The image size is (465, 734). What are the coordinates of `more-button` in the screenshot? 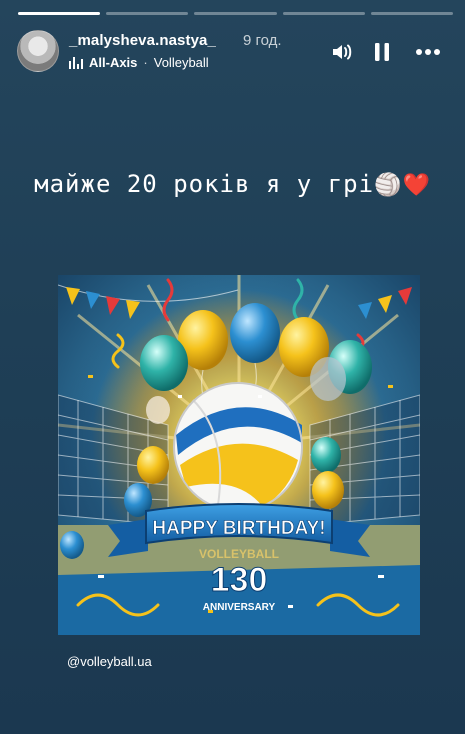 It's located at (428, 52).